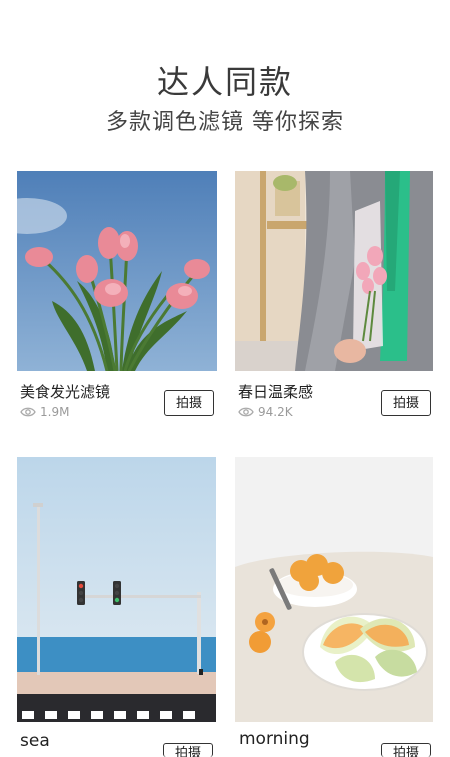  Describe the element at coordinates (276, 392) in the screenshot. I see `filter-name: 春日温柔感` at that location.